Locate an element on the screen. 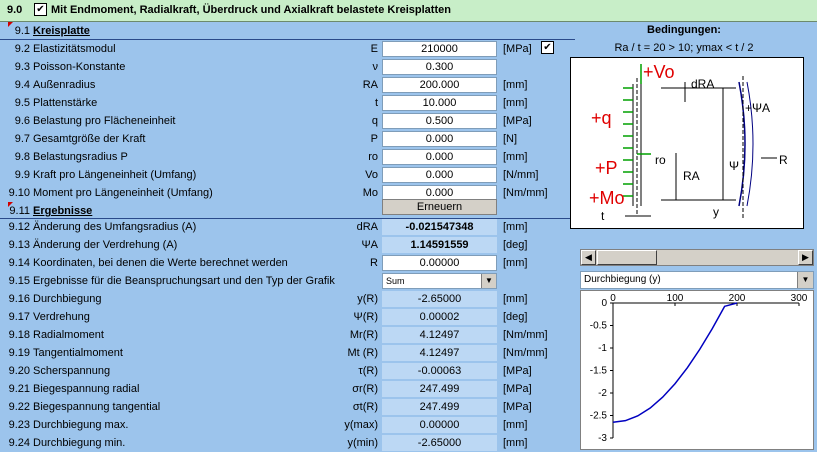 The width and height of the screenshot is (817, 452). row-label: Tangentialmoment is located at coordinates (78, 353).